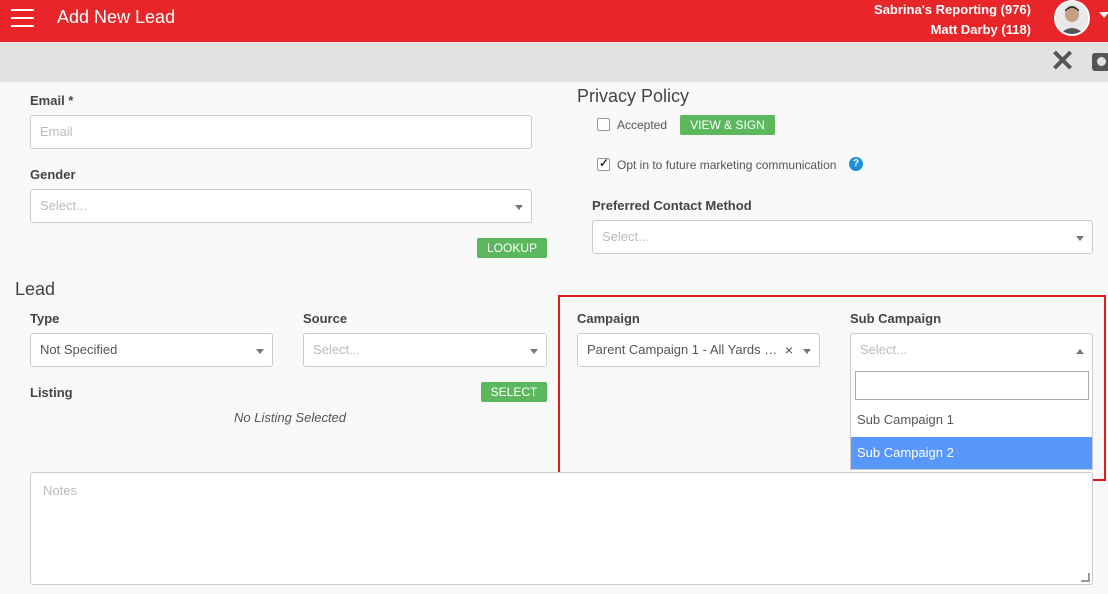 The image size is (1108, 594). What do you see at coordinates (52, 100) in the screenshot?
I see `email-label: Email *` at bounding box center [52, 100].